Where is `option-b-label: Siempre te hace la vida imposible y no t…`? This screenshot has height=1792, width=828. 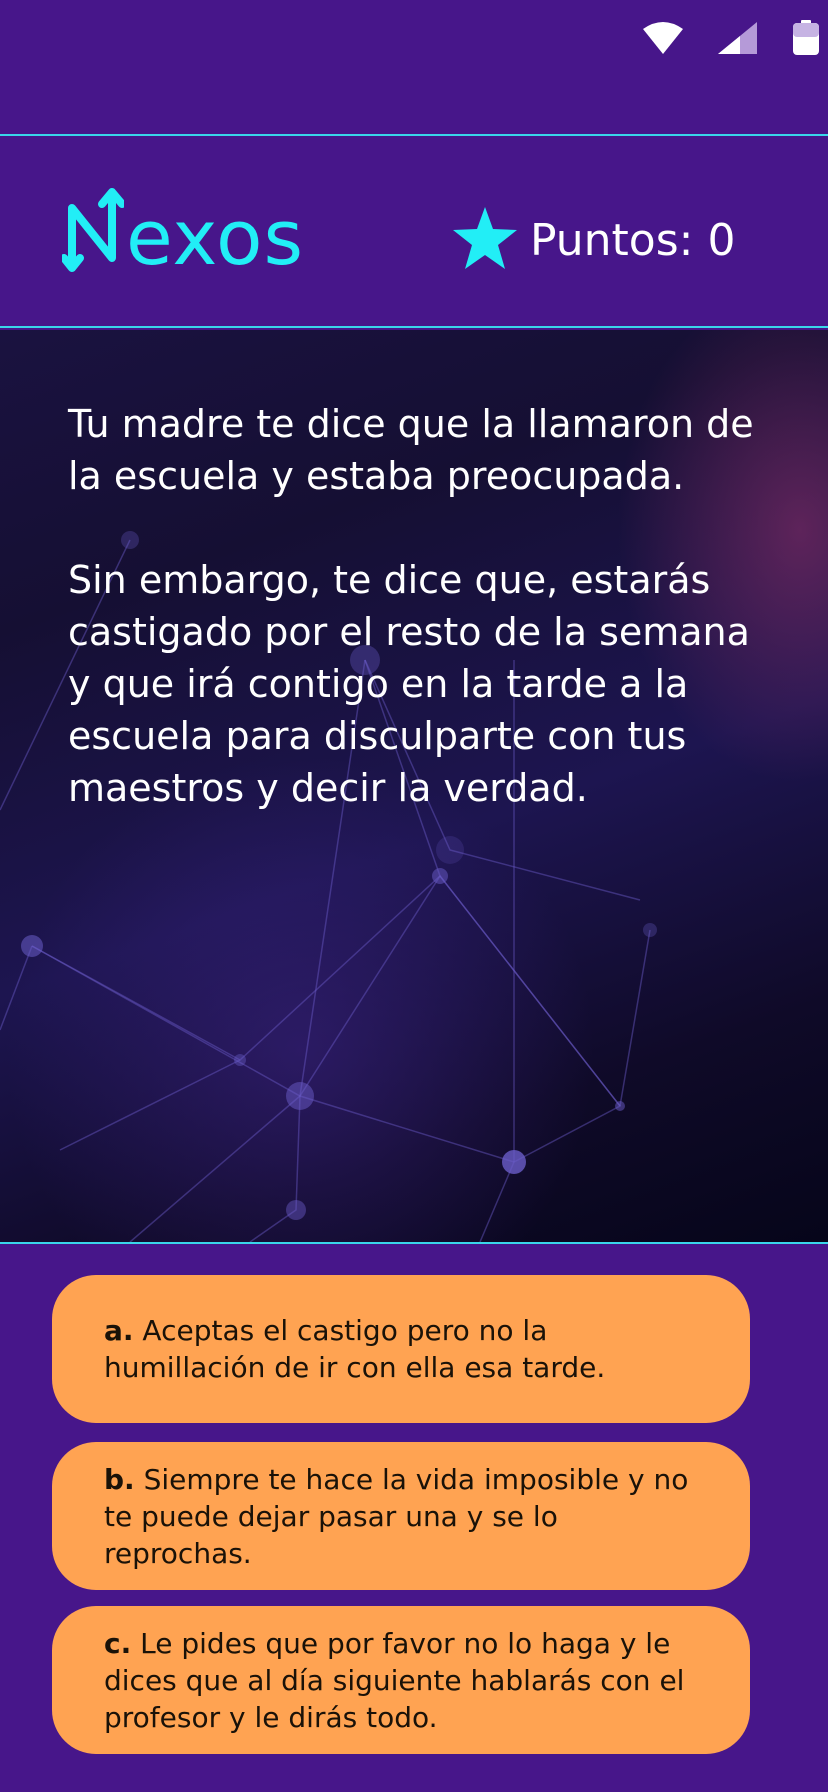 option-b-label: Siempre te hace la vida imposible y no t… is located at coordinates (396, 1516).